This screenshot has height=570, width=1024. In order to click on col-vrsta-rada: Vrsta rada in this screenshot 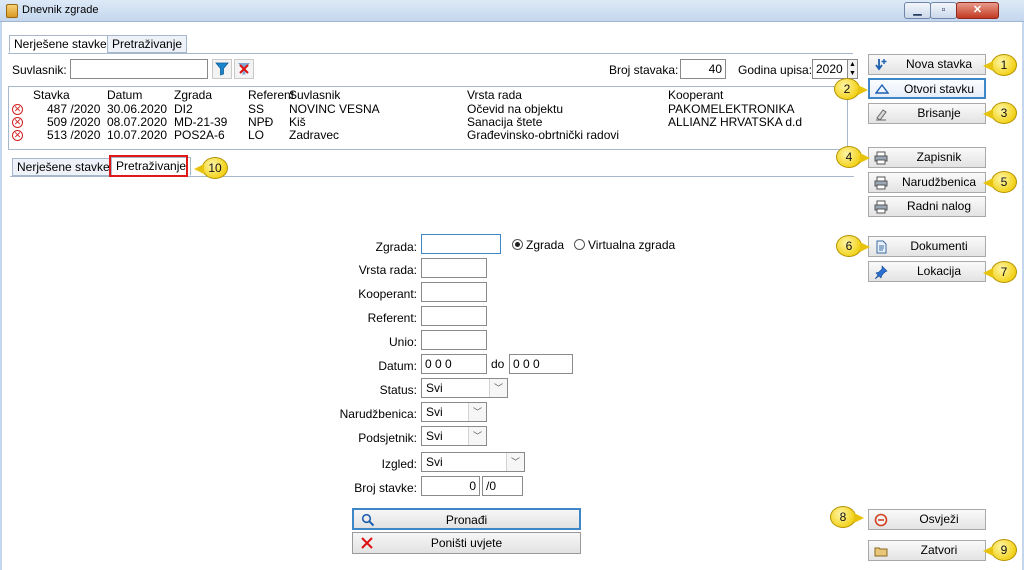, I will do `click(494, 95)`.